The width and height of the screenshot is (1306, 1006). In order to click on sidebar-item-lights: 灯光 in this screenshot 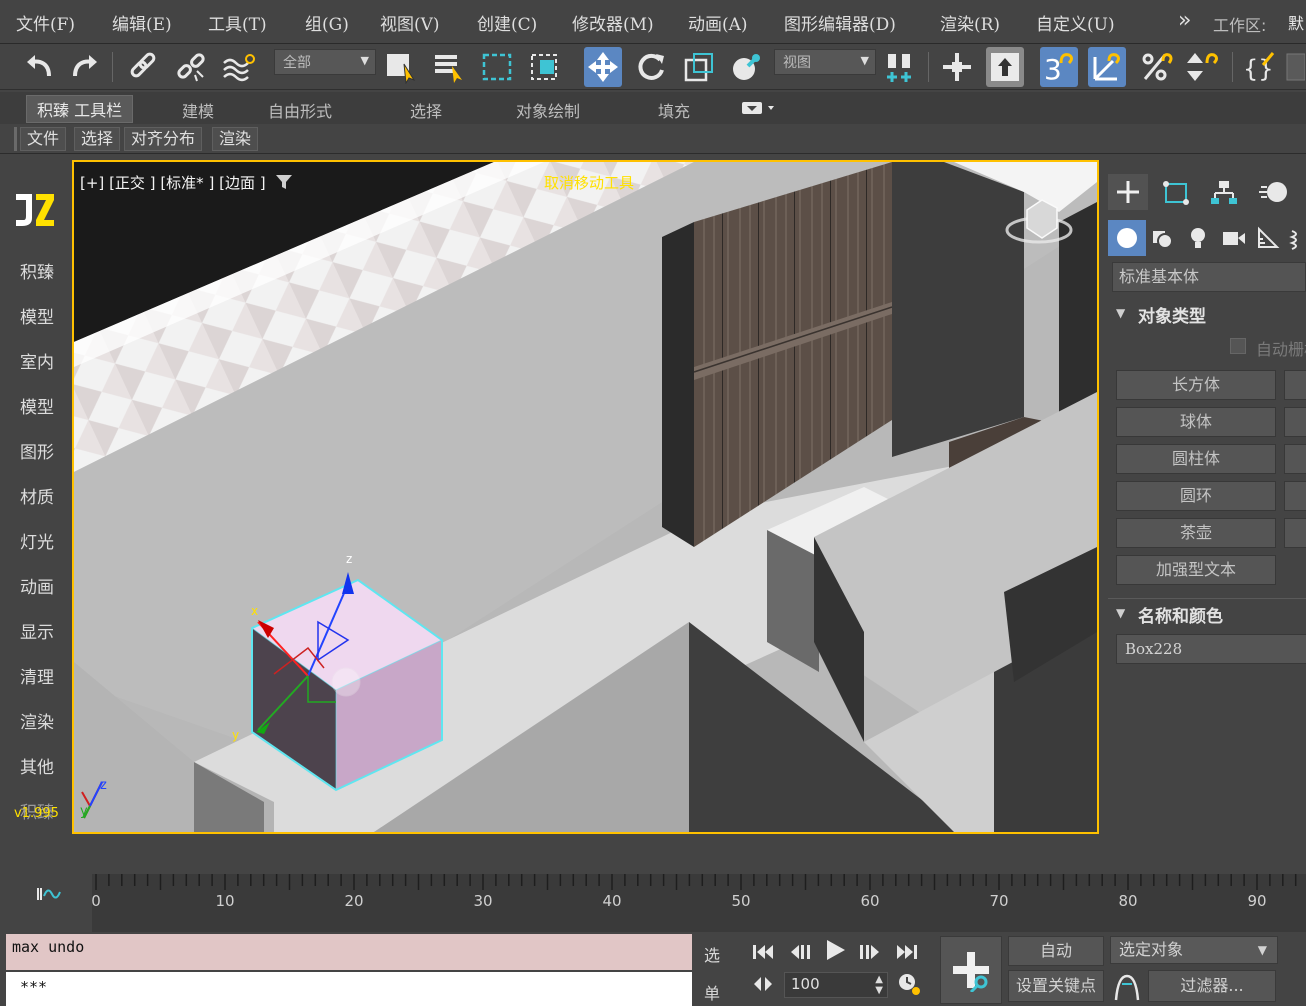, I will do `click(37, 540)`.